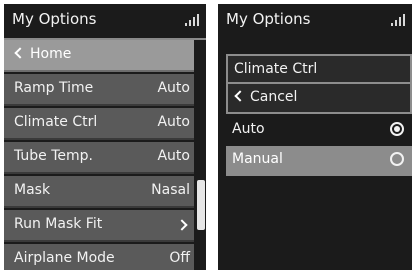  Describe the element at coordinates (54, 156) in the screenshot. I see `menu-item-label: Tube Temp.` at that location.